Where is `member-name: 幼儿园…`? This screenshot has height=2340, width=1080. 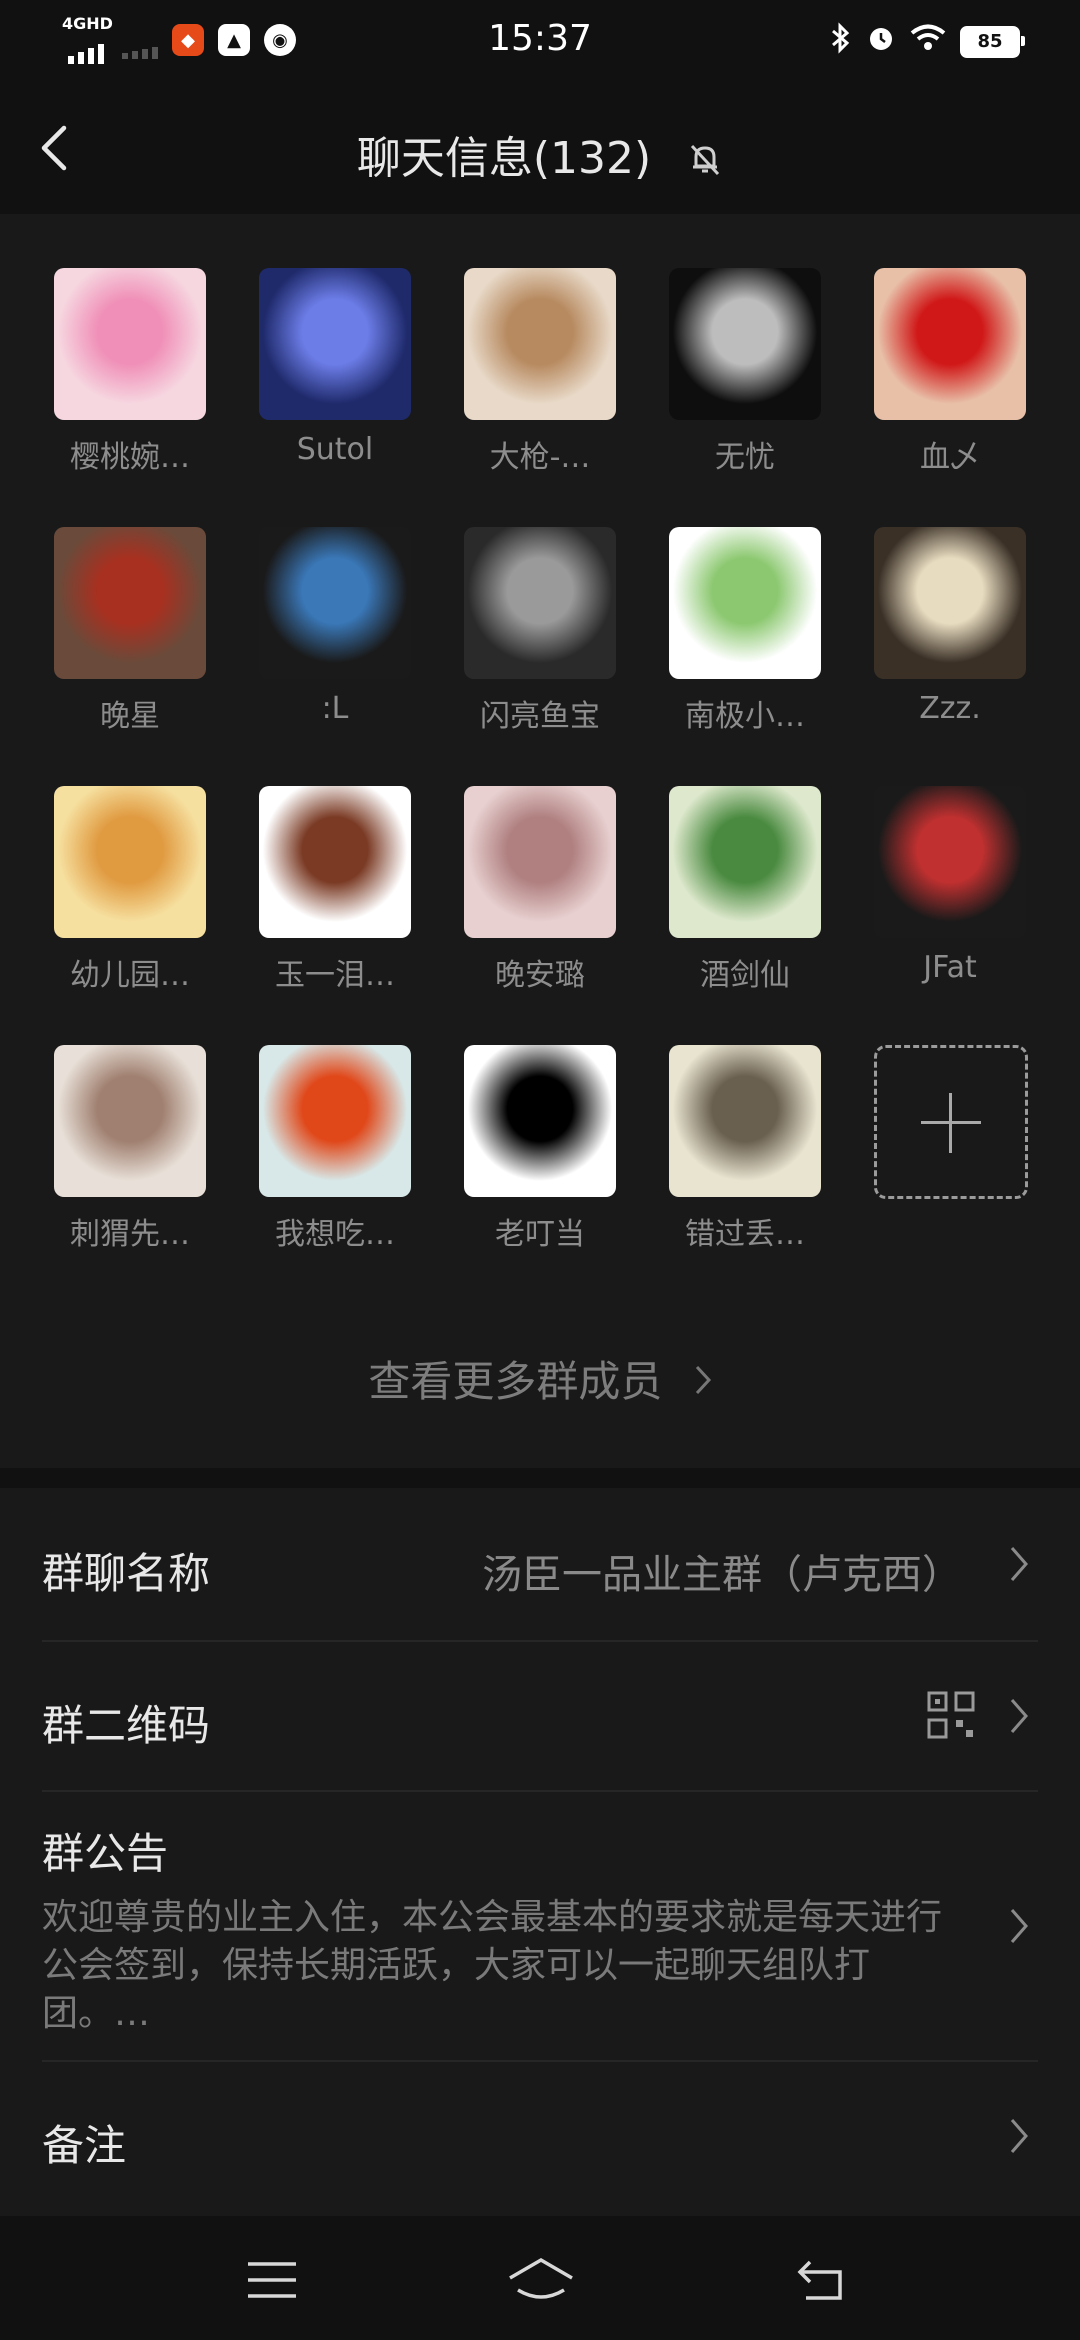
member-name: 幼儿园… is located at coordinates (130, 975).